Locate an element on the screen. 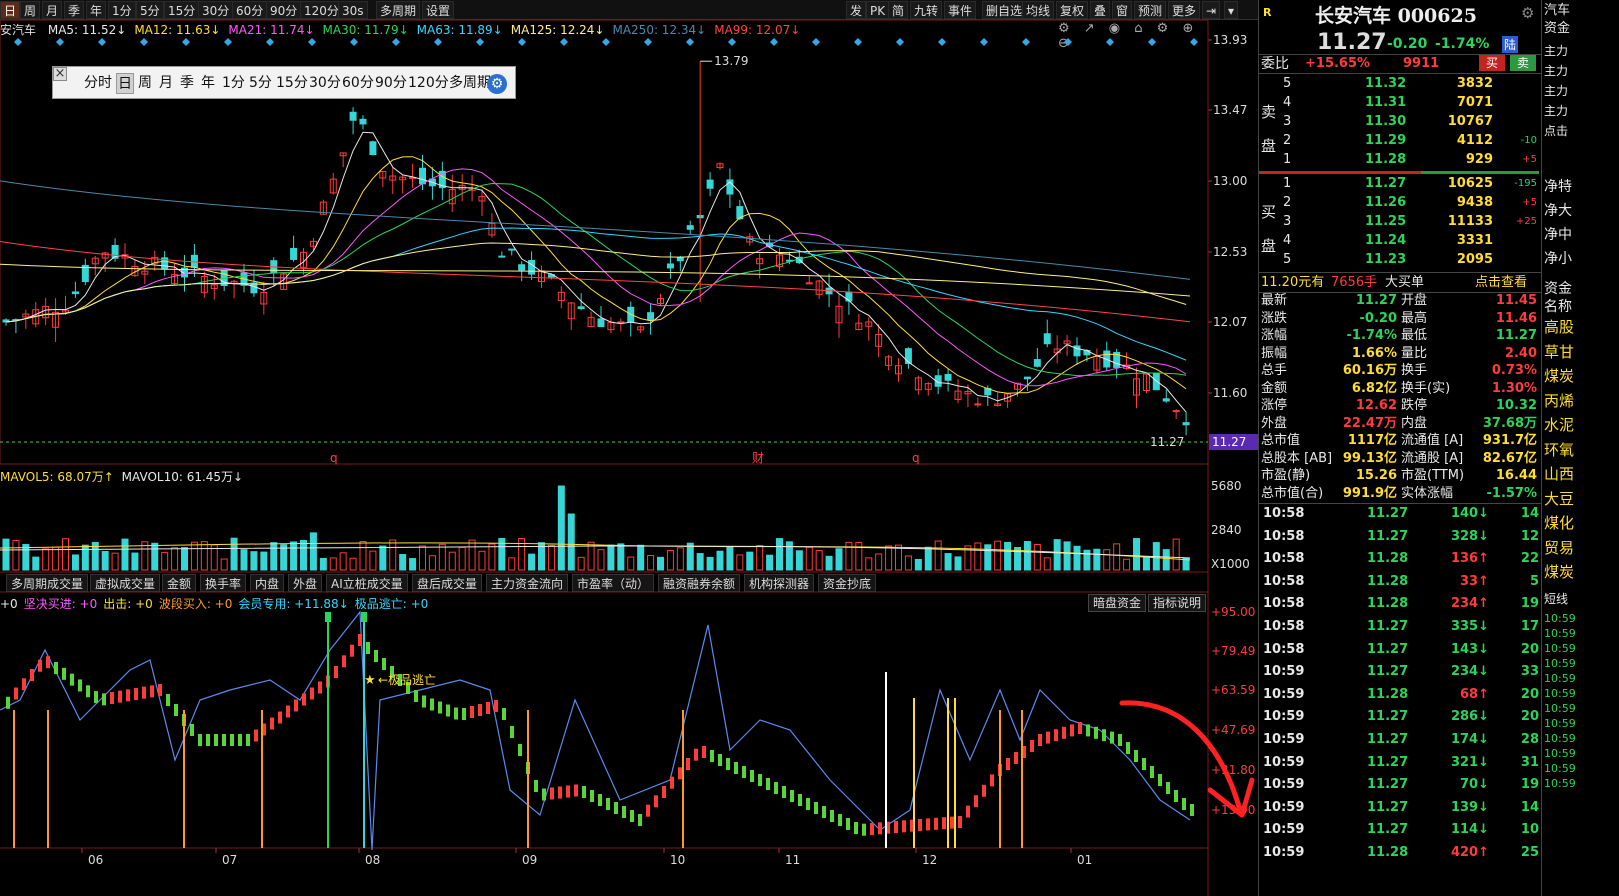 The height and width of the screenshot is (896, 1619). big-order-link: 点击查看 is located at coordinates (1501, 283).